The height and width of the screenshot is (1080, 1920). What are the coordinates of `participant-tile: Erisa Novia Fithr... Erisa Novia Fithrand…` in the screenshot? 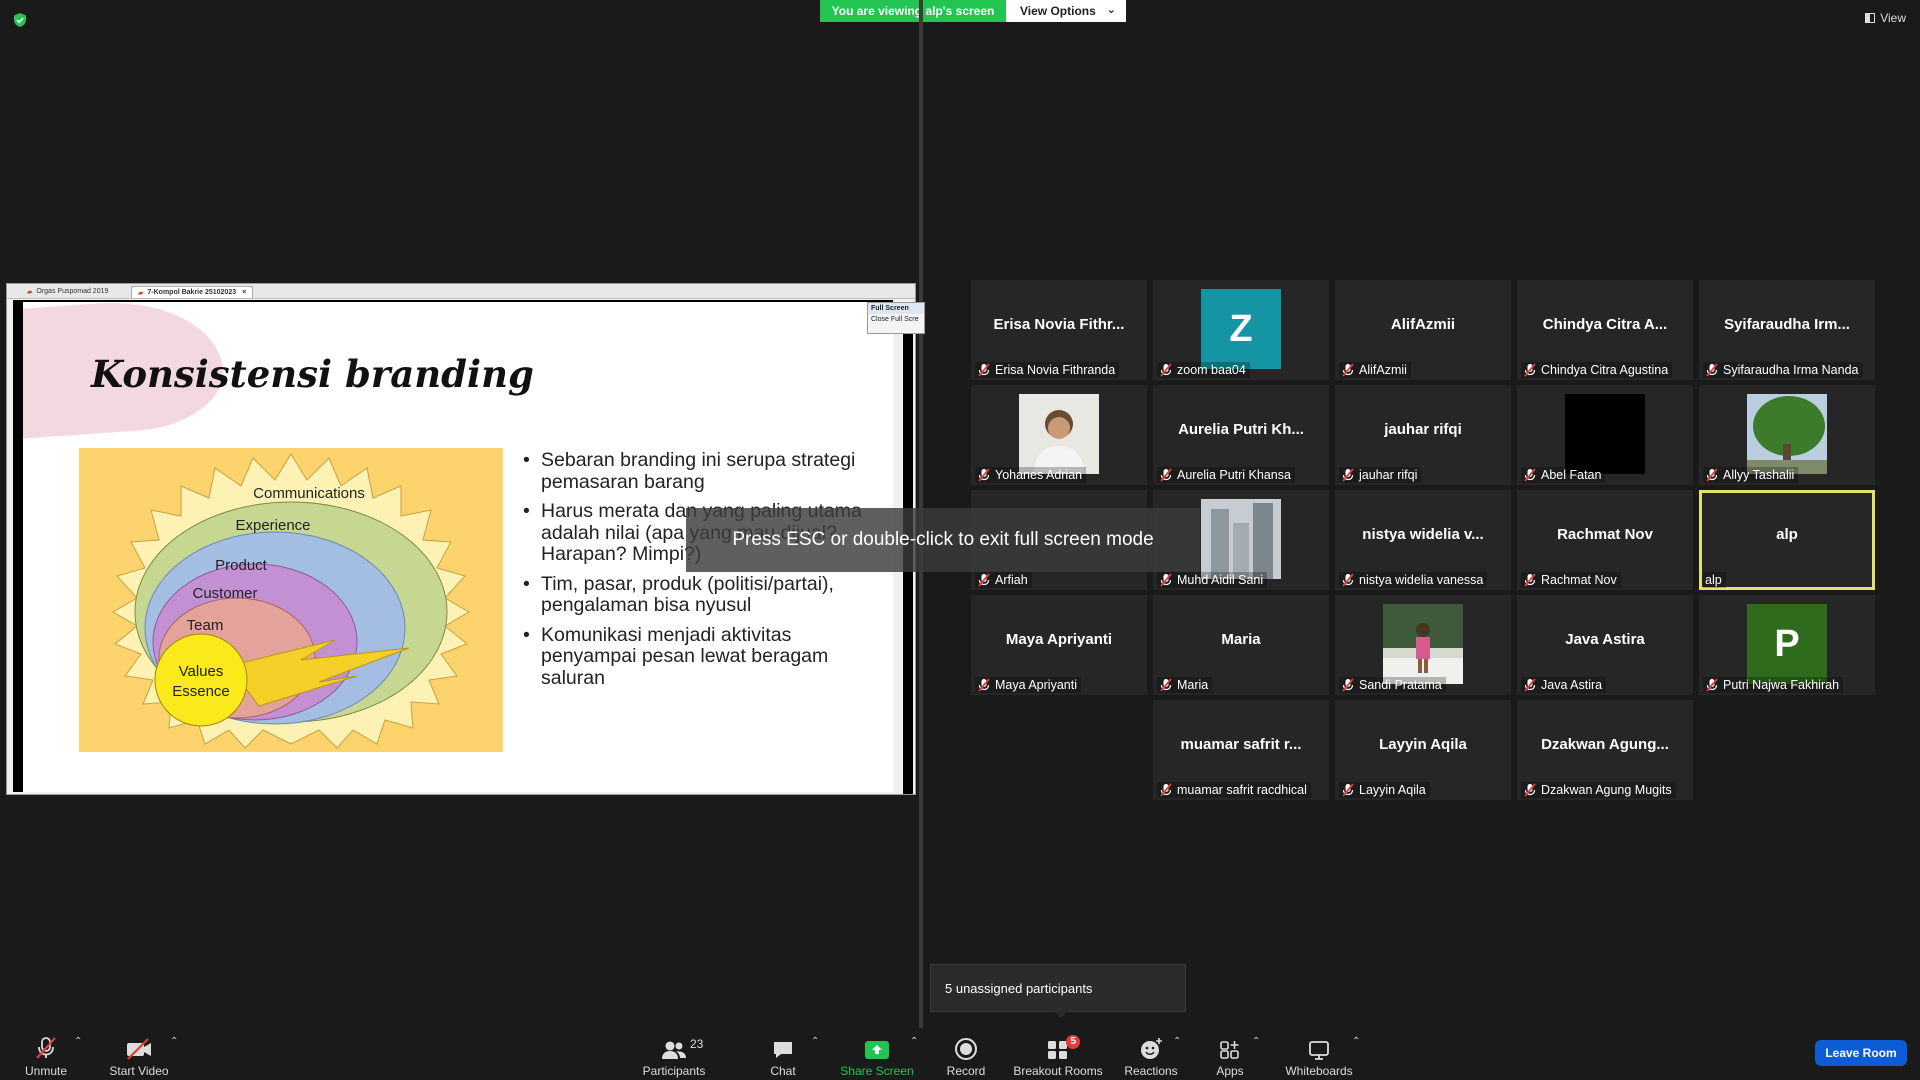 It's located at (1059, 330).